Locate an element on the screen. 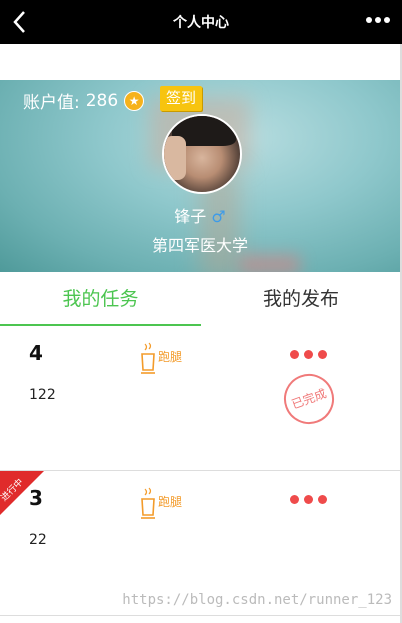 Image resolution: width=402 pixels, height=623 pixels. user-school: 第四军医大学 is located at coordinates (199, 245).